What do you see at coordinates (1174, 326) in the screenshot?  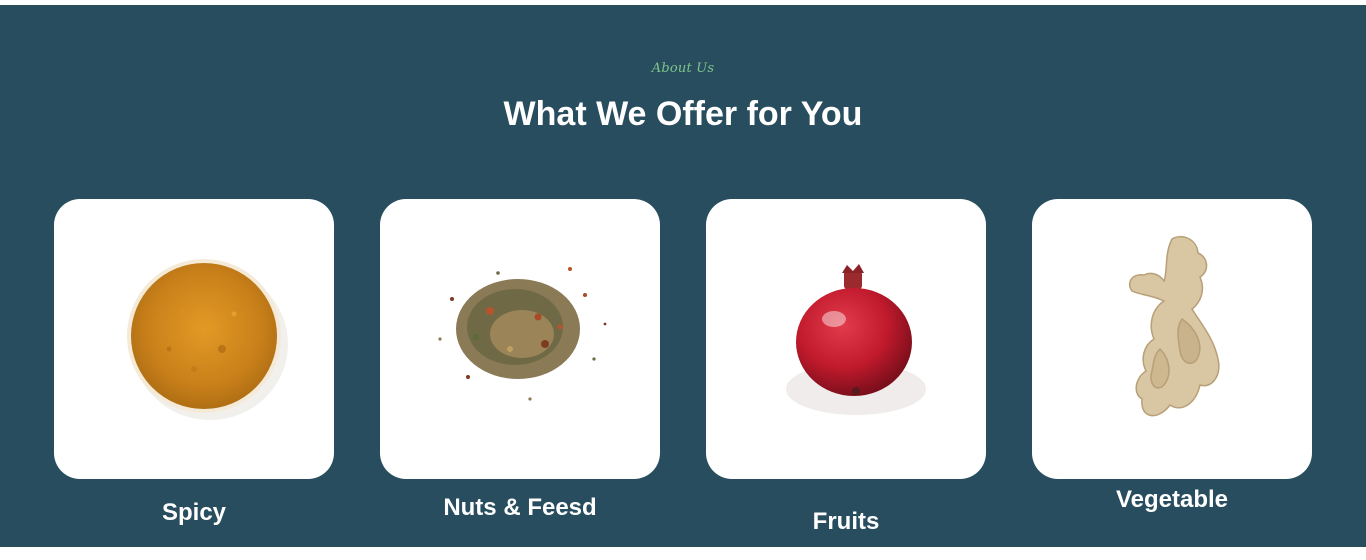 I see `ginger-root-image` at bounding box center [1174, 326].